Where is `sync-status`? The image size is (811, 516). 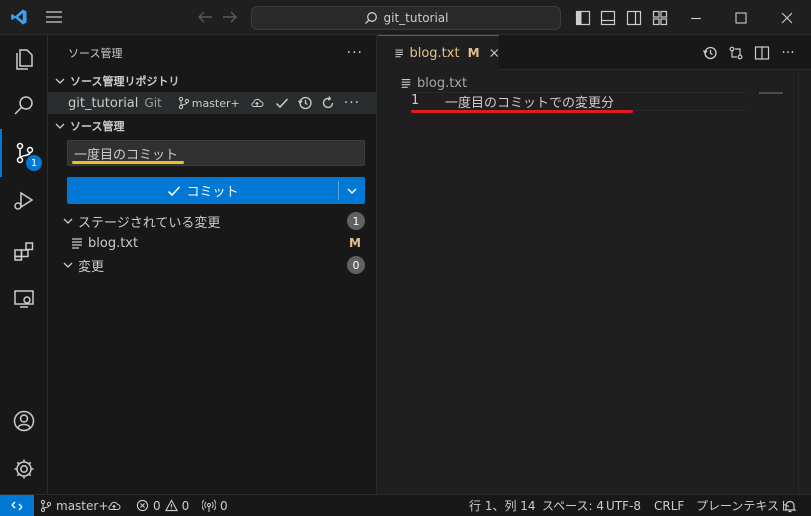 sync-status is located at coordinates (114, 505).